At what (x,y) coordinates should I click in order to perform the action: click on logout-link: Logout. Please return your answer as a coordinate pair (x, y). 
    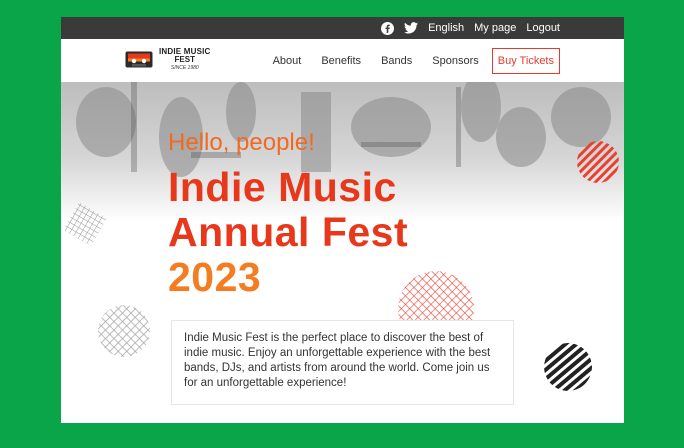
    Looking at the image, I should click on (543, 28).